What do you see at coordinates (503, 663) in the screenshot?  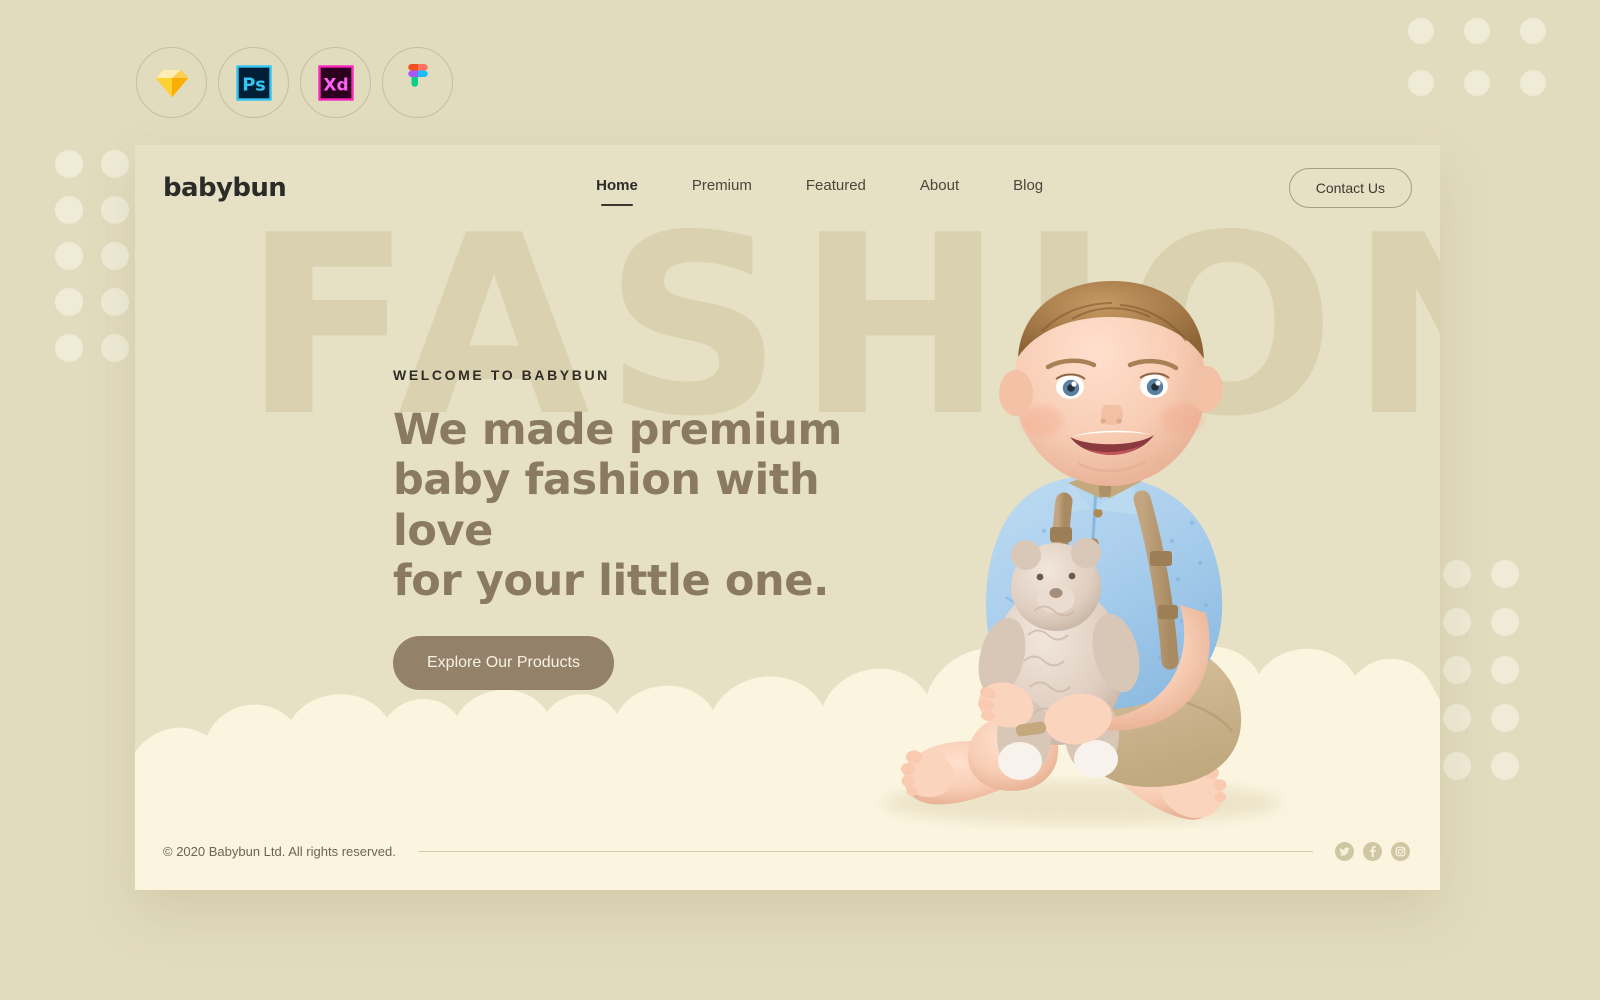 I see `explore-our-products-button: Explore Our Products` at bounding box center [503, 663].